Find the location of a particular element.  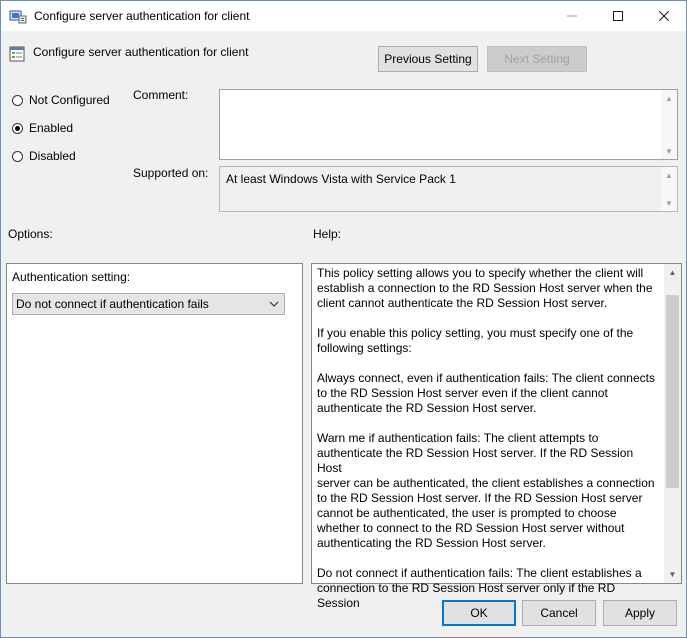

radio-enabled: Enabled is located at coordinates (42, 128).